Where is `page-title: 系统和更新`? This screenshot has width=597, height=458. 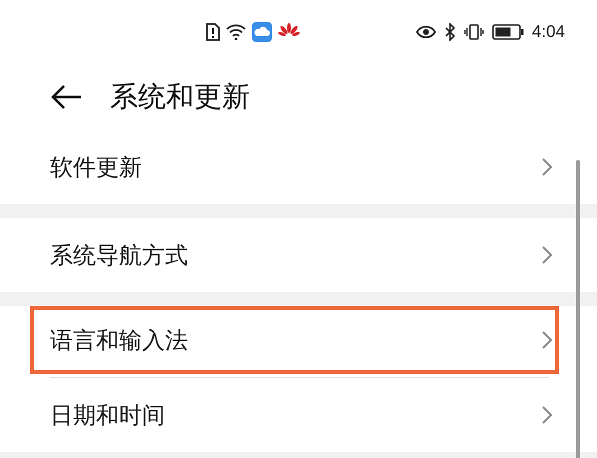
page-title: 系统和更新 is located at coordinates (180, 97).